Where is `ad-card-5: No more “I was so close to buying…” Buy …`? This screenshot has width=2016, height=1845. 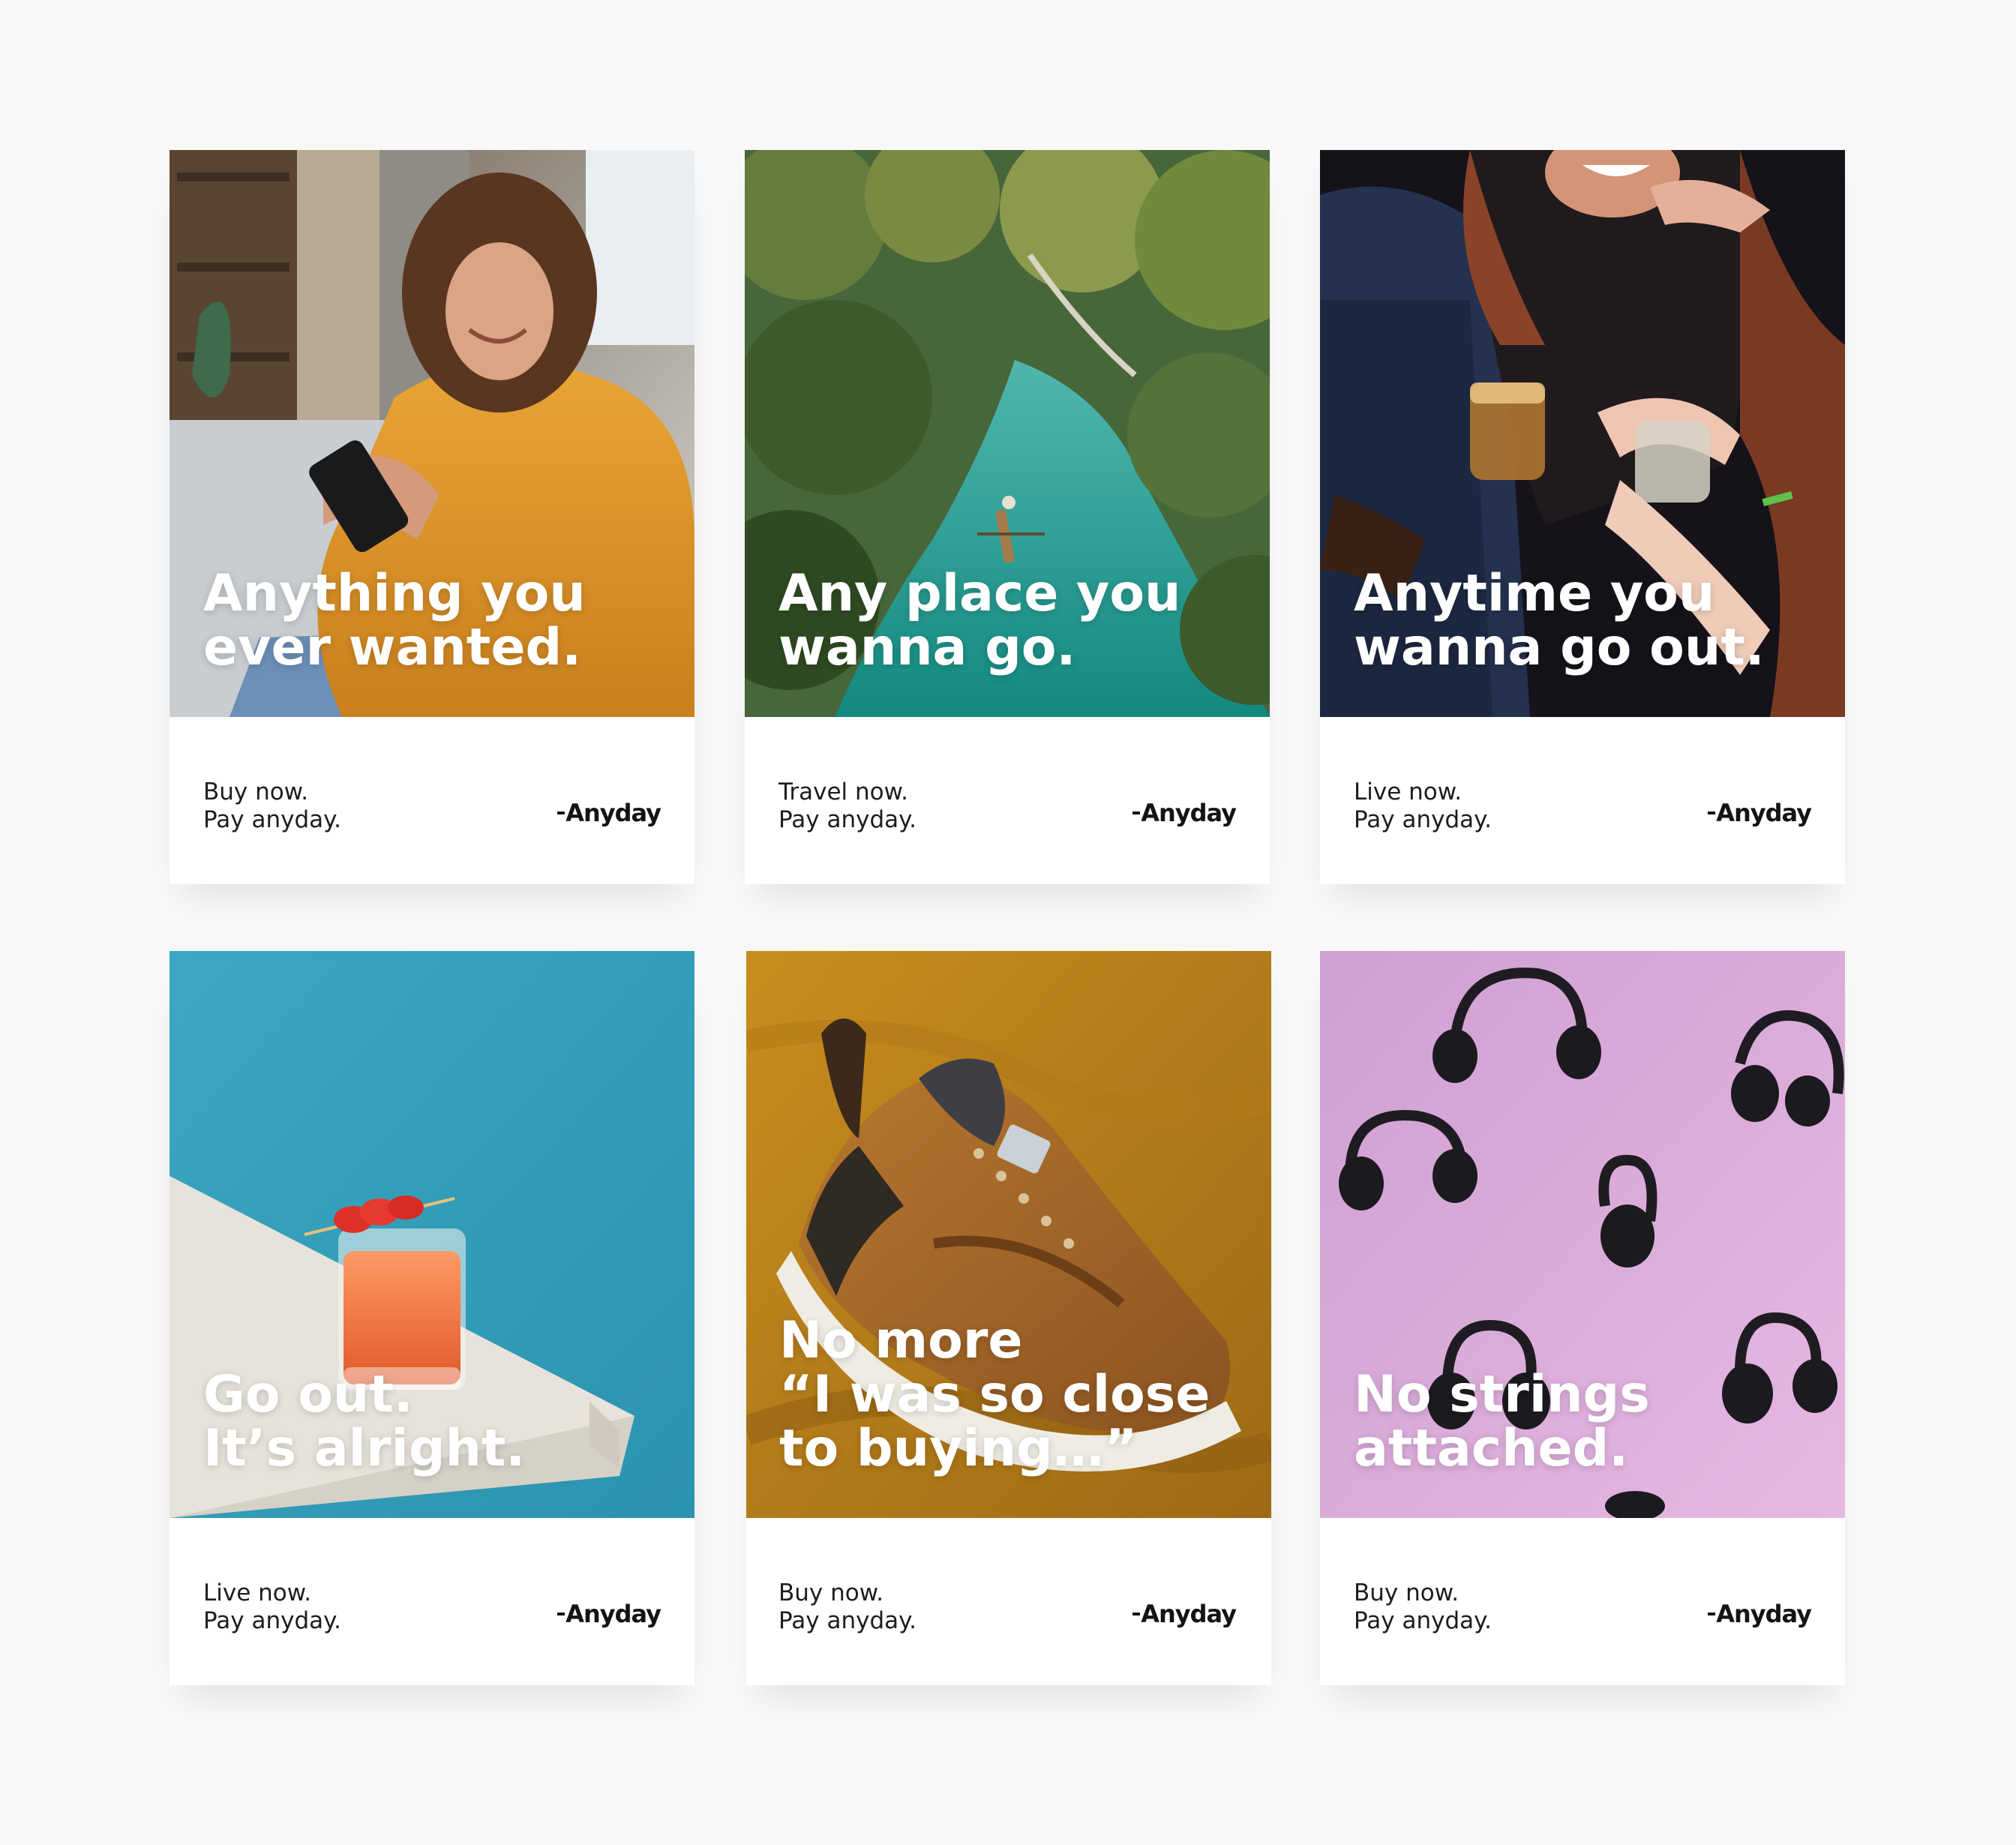
ad-card-5: No more “I was so close to buying…” Buy … is located at coordinates (1008, 1318).